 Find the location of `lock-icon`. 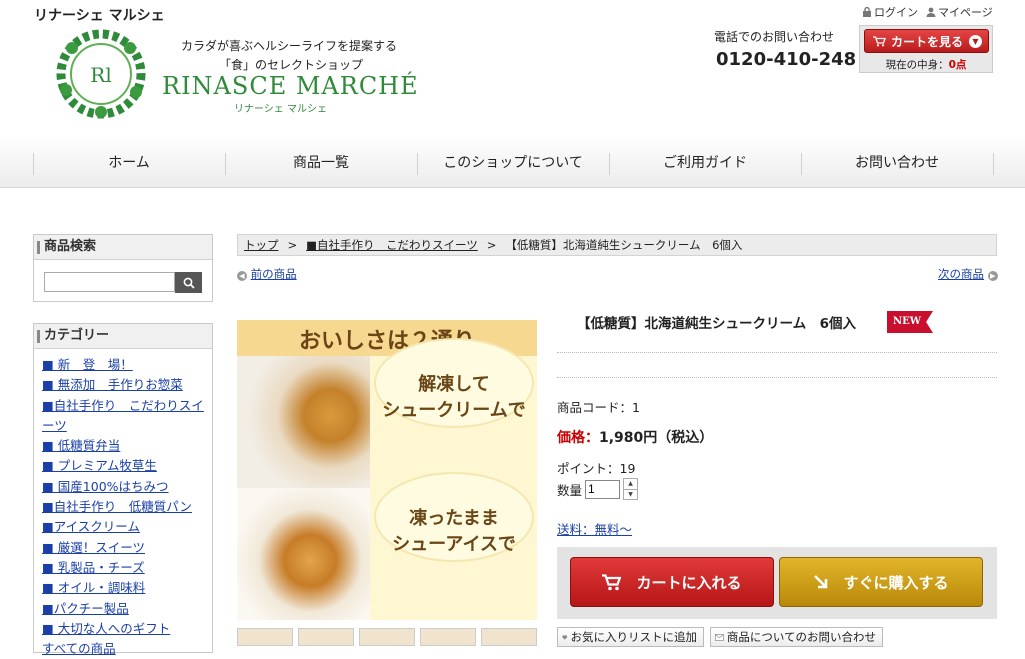

lock-icon is located at coordinates (867, 12).